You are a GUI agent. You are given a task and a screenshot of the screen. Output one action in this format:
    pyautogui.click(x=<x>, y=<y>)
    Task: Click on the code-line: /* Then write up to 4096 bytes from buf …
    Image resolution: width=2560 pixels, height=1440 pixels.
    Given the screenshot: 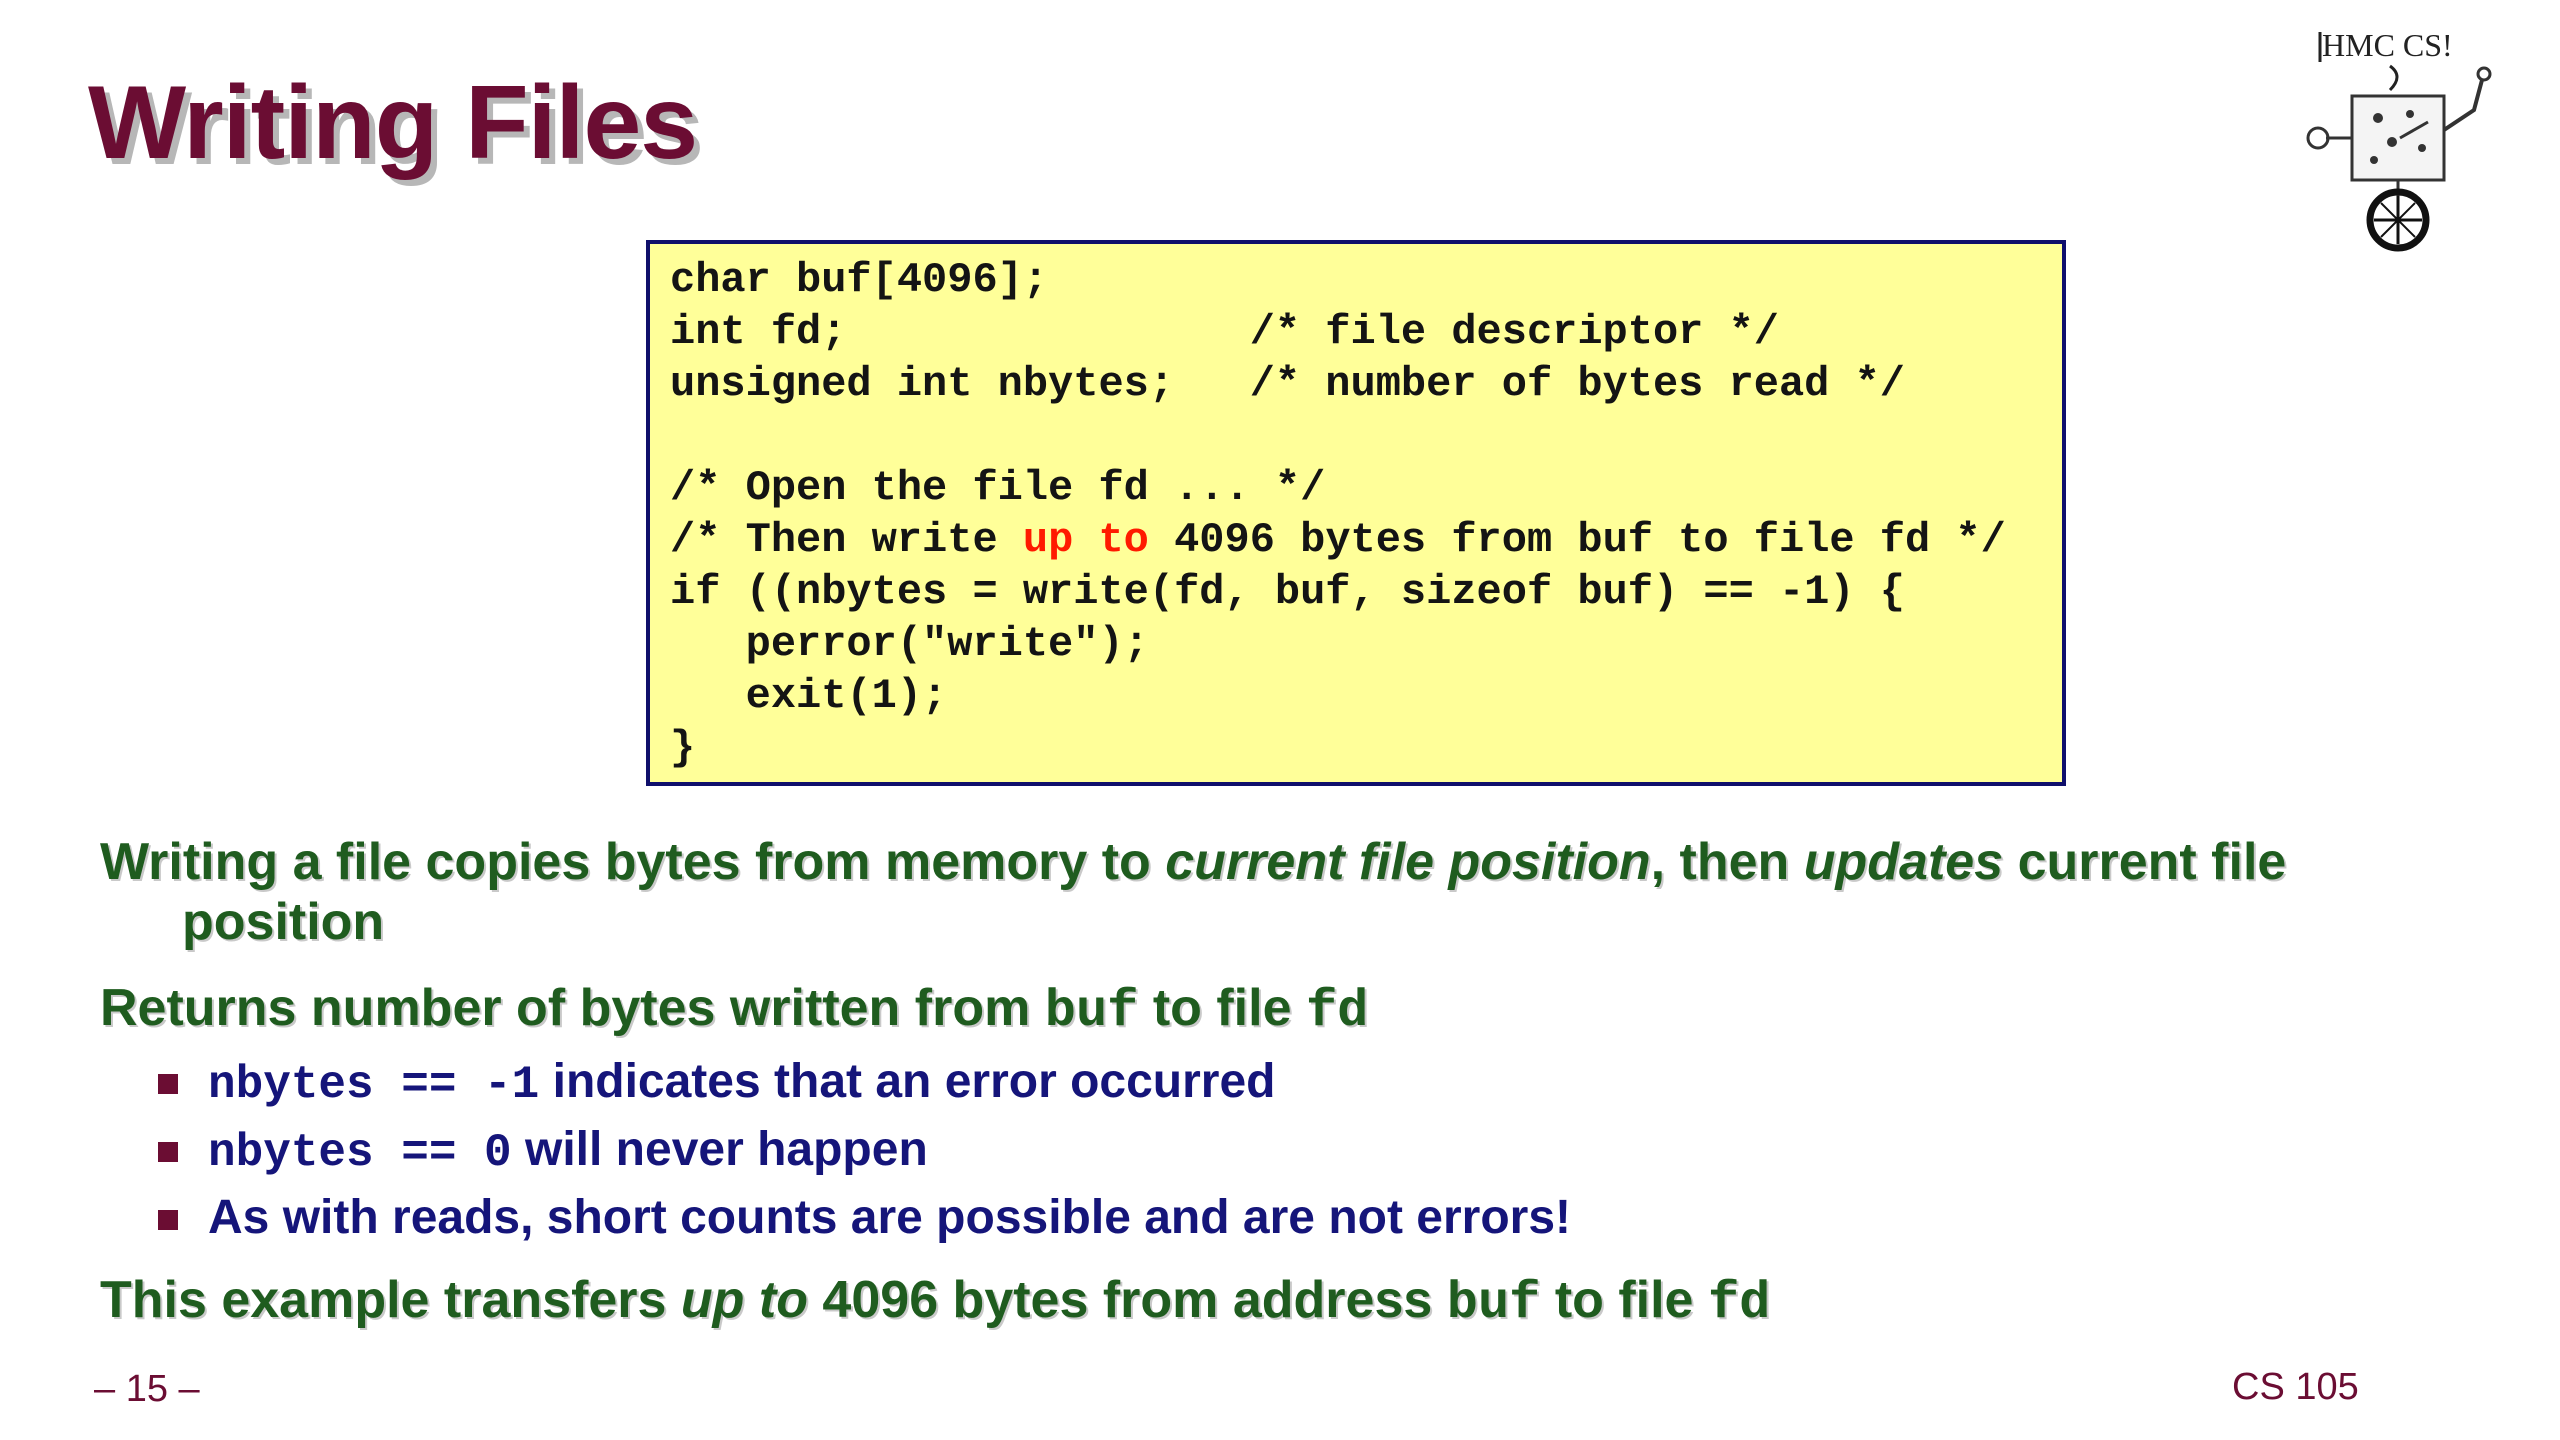 What is the action you would take?
    pyautogui.click(x=1366, y=540)
    